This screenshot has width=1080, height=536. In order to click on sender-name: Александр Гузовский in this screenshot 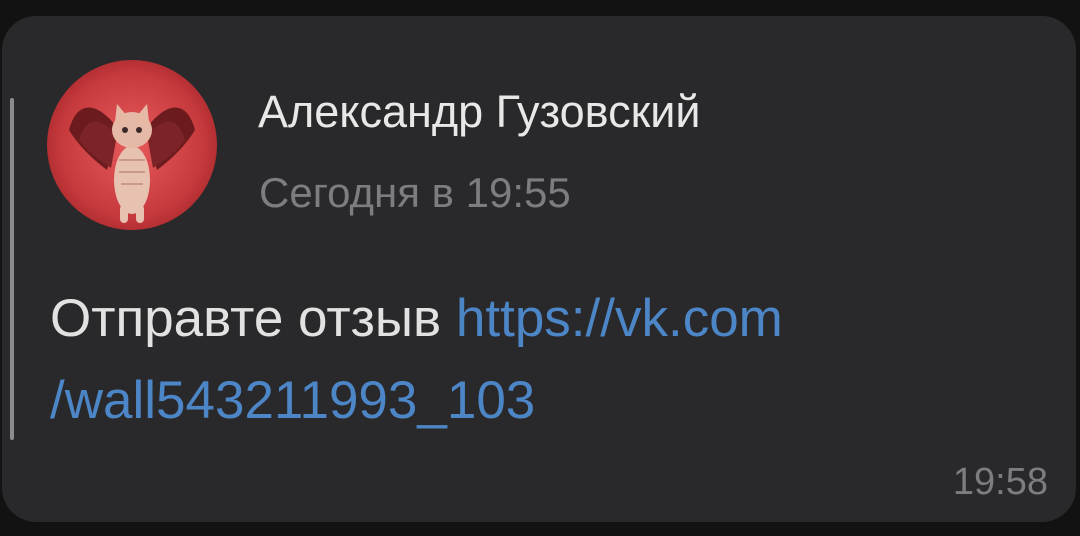, I will do `click(479, 112)`.